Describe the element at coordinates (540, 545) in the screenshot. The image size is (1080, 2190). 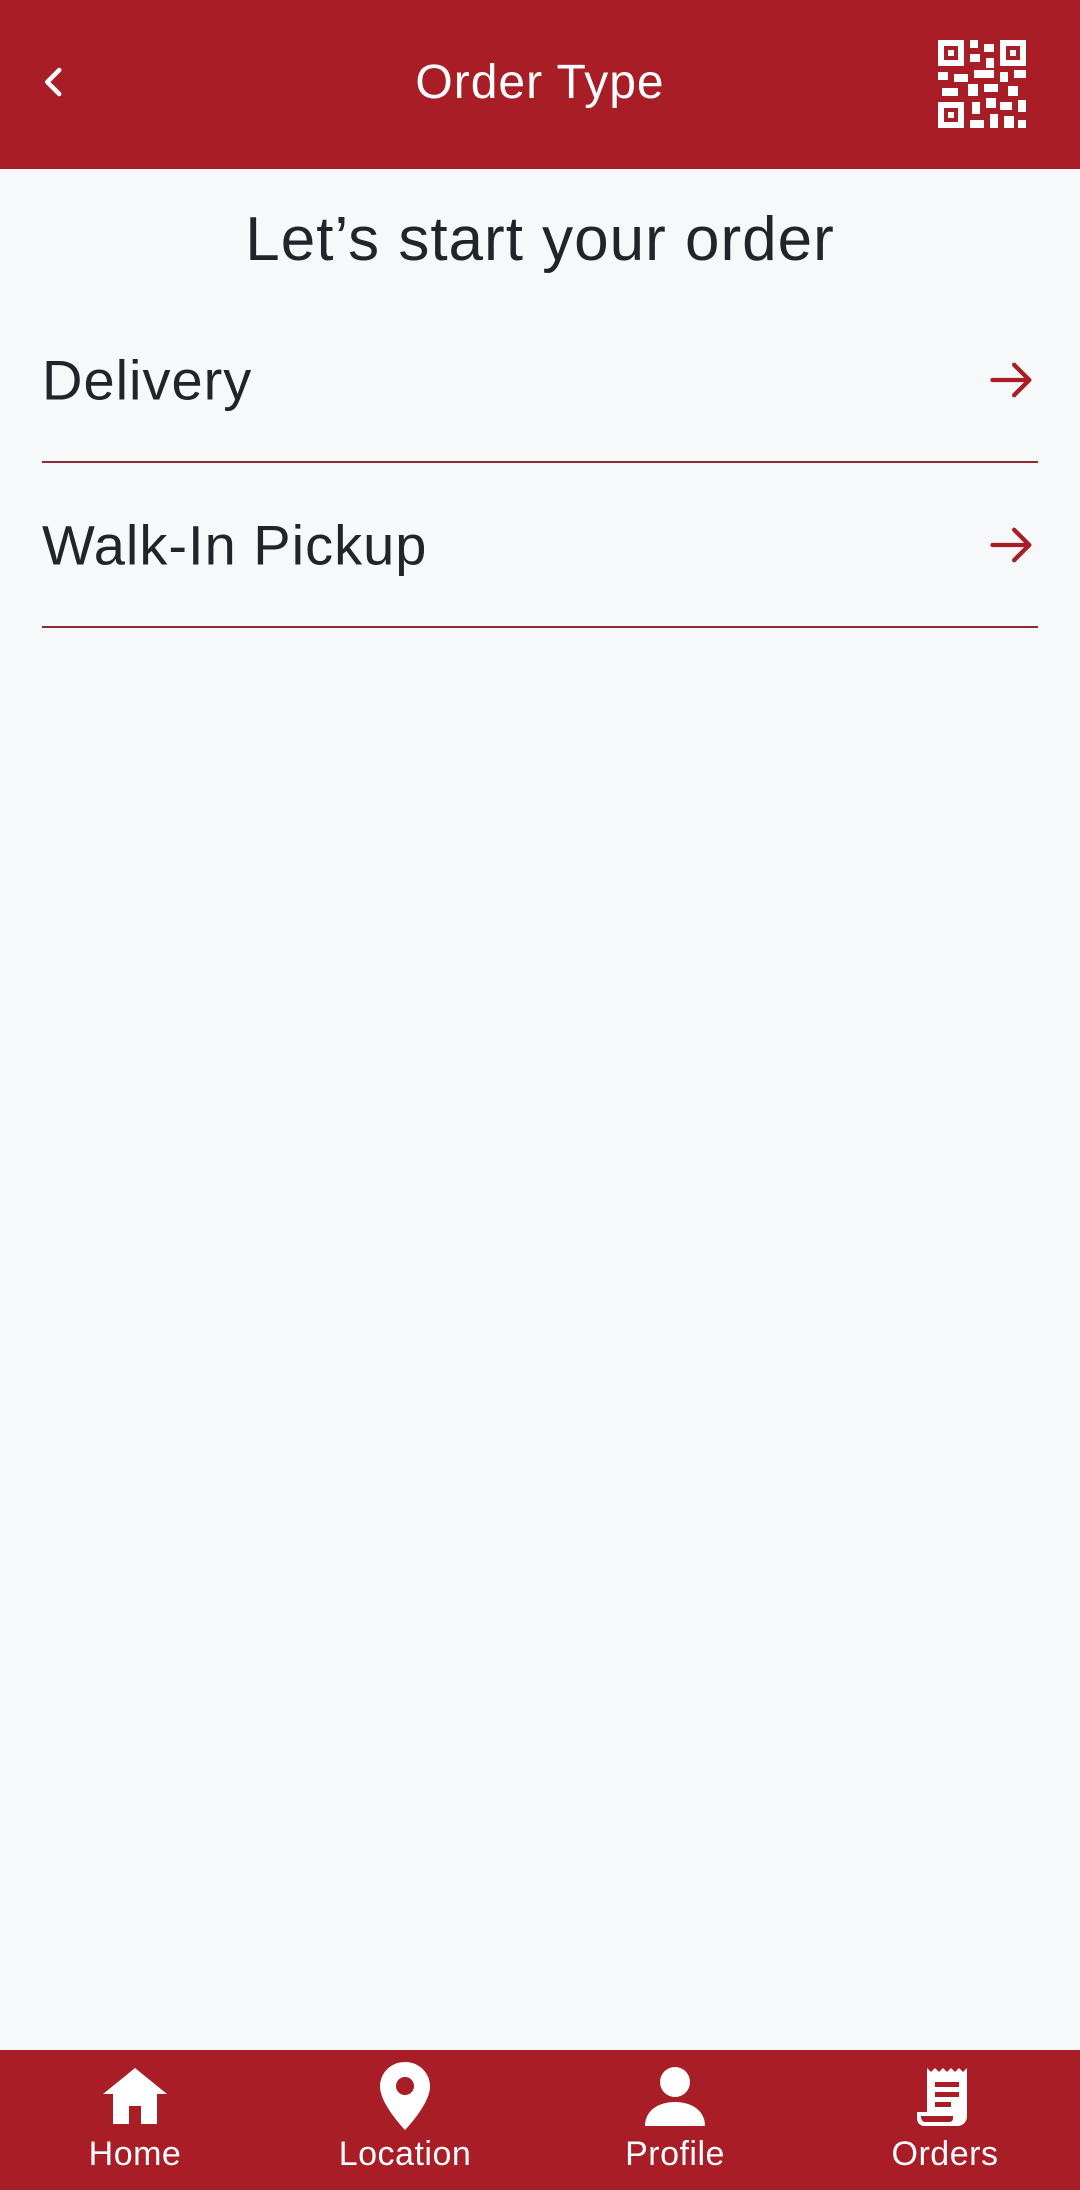
I see `walk-in-pickup-option: Walk-In Pickup` at that location.